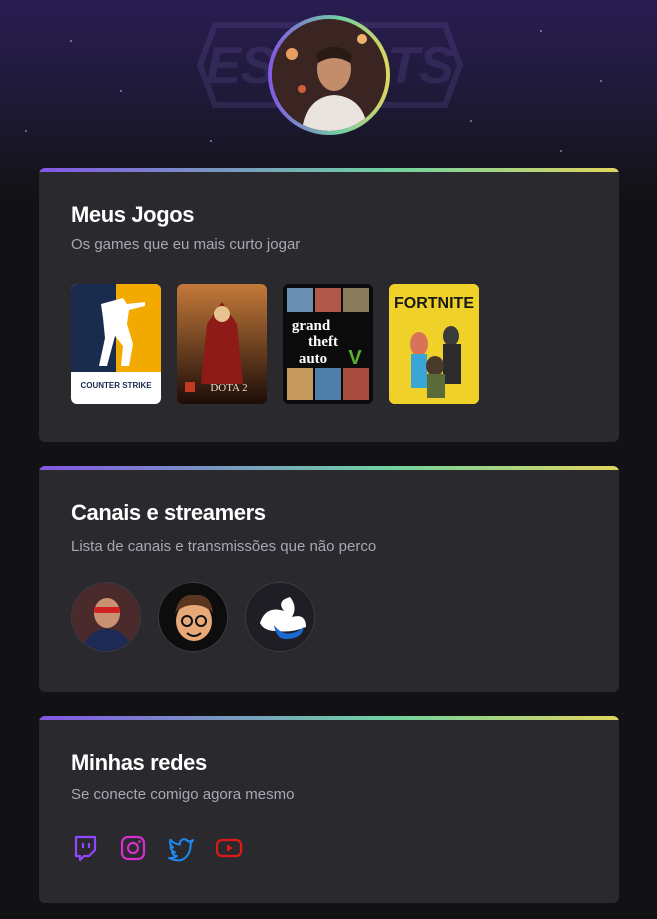 The height and width of the screenshot is (919, 657). I want to click on game-cover-gta-v: grand theft auto V, so click(328, 344).